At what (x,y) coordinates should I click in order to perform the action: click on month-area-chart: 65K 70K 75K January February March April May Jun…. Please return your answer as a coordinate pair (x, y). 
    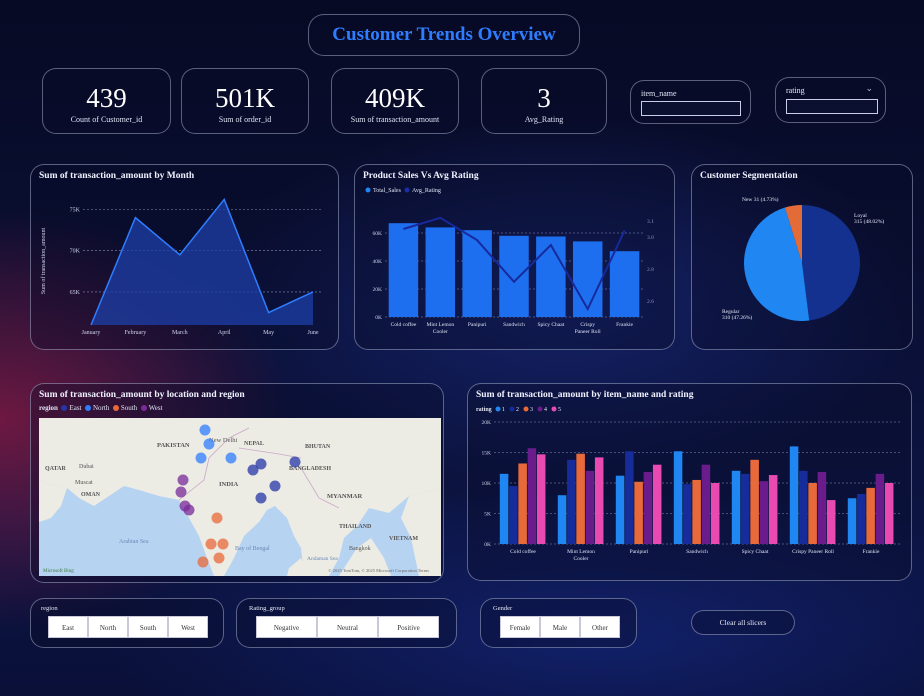
    Looking at the image, I should click on (180, 266).